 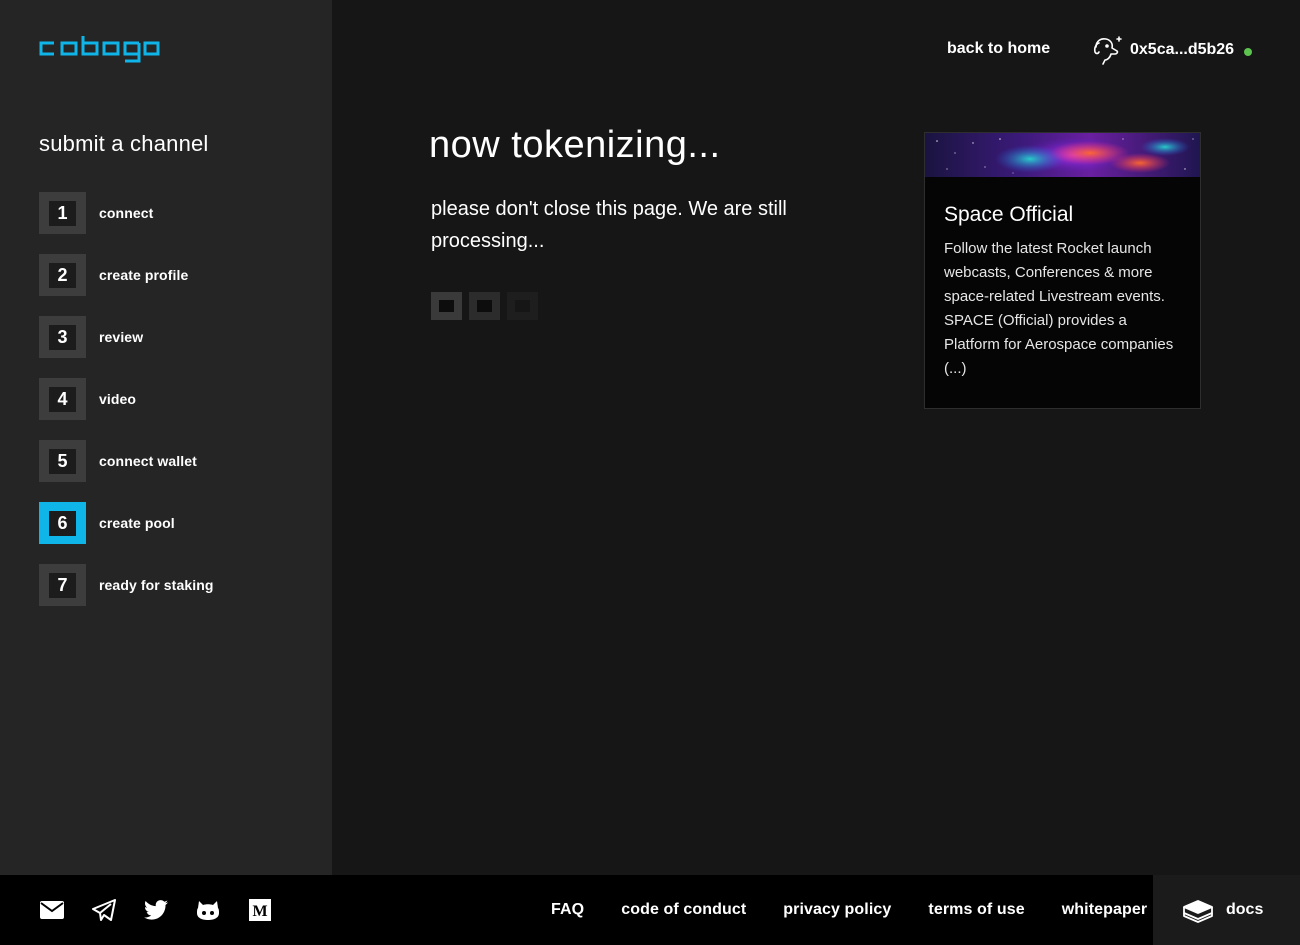 I want to click on step-label: video, so click(x=118, y=399).